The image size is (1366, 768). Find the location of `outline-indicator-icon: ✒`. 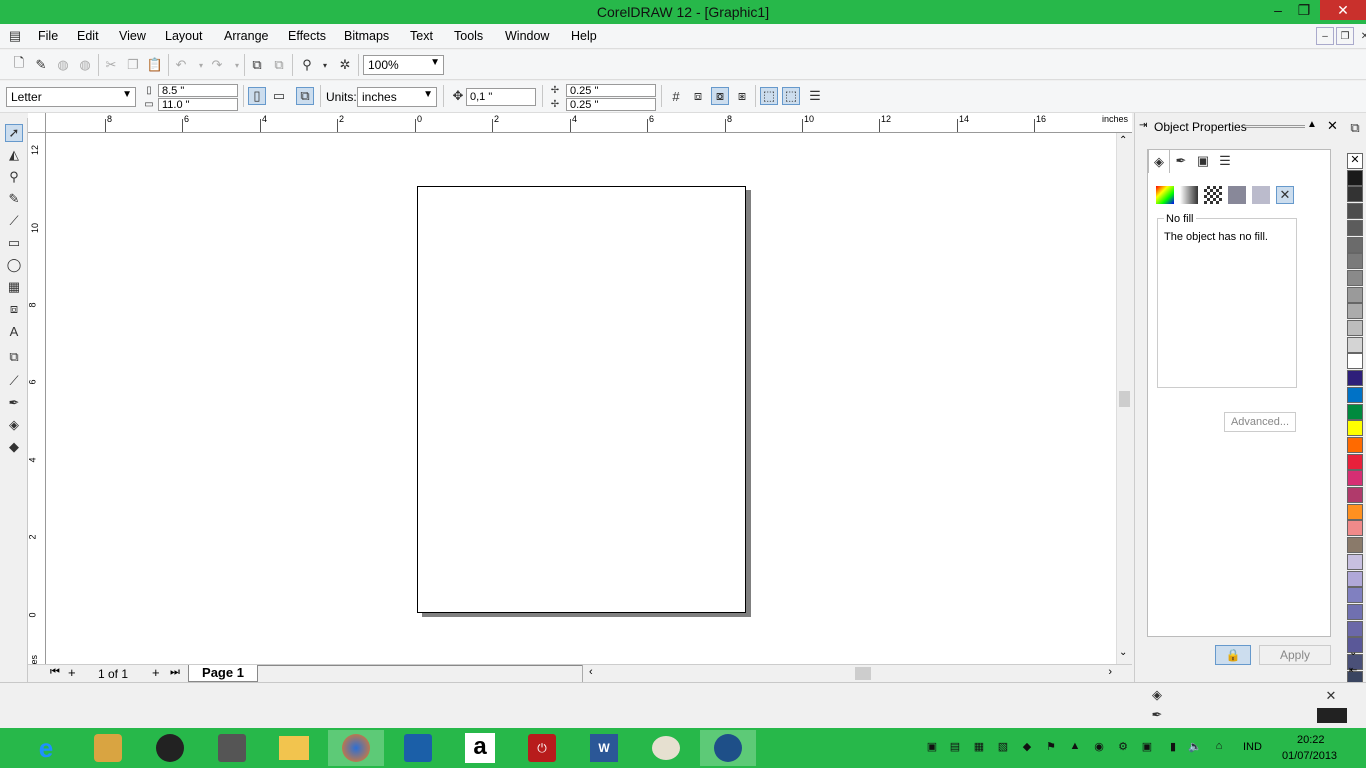

outline-indicator-icon: ✒ is located at coordinates (1157, 715).